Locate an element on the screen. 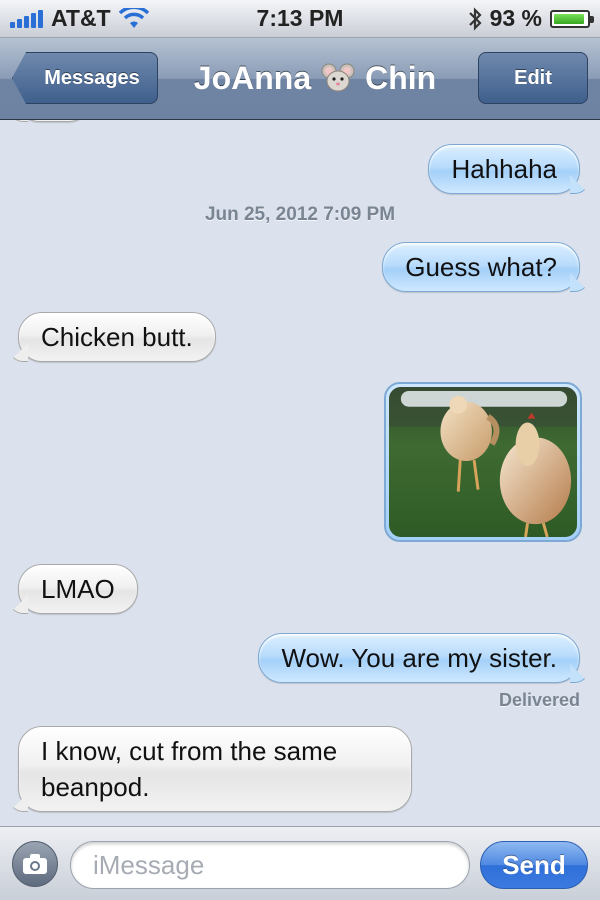 This screenshot has height=900, width=600. chicken-photo is located at coordinates (483, 462).